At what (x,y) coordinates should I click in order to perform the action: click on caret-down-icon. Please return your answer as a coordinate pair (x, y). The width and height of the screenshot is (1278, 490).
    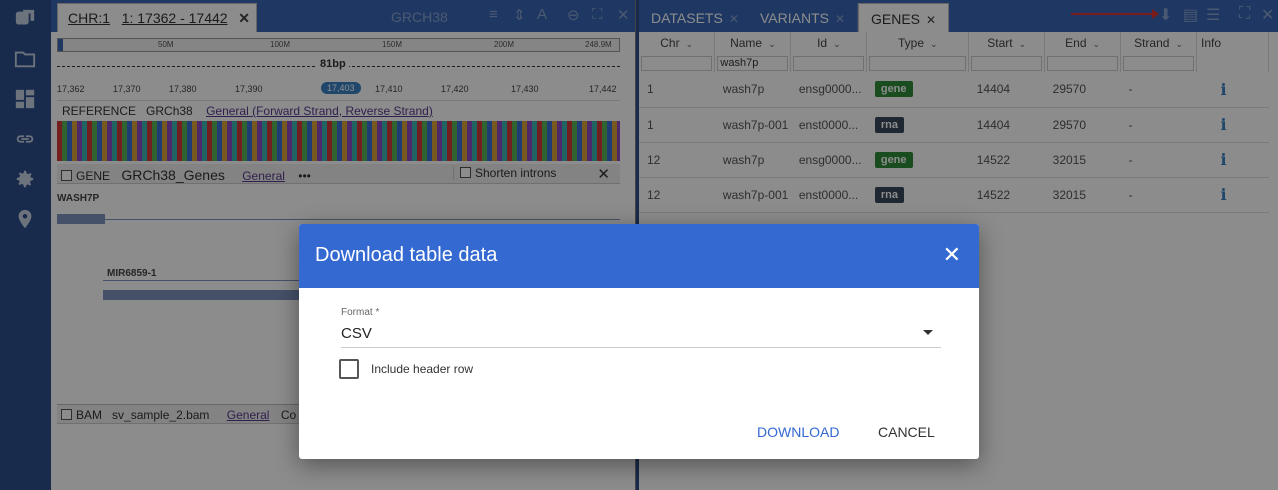
    Looking at the image, I should click on (928, 332).